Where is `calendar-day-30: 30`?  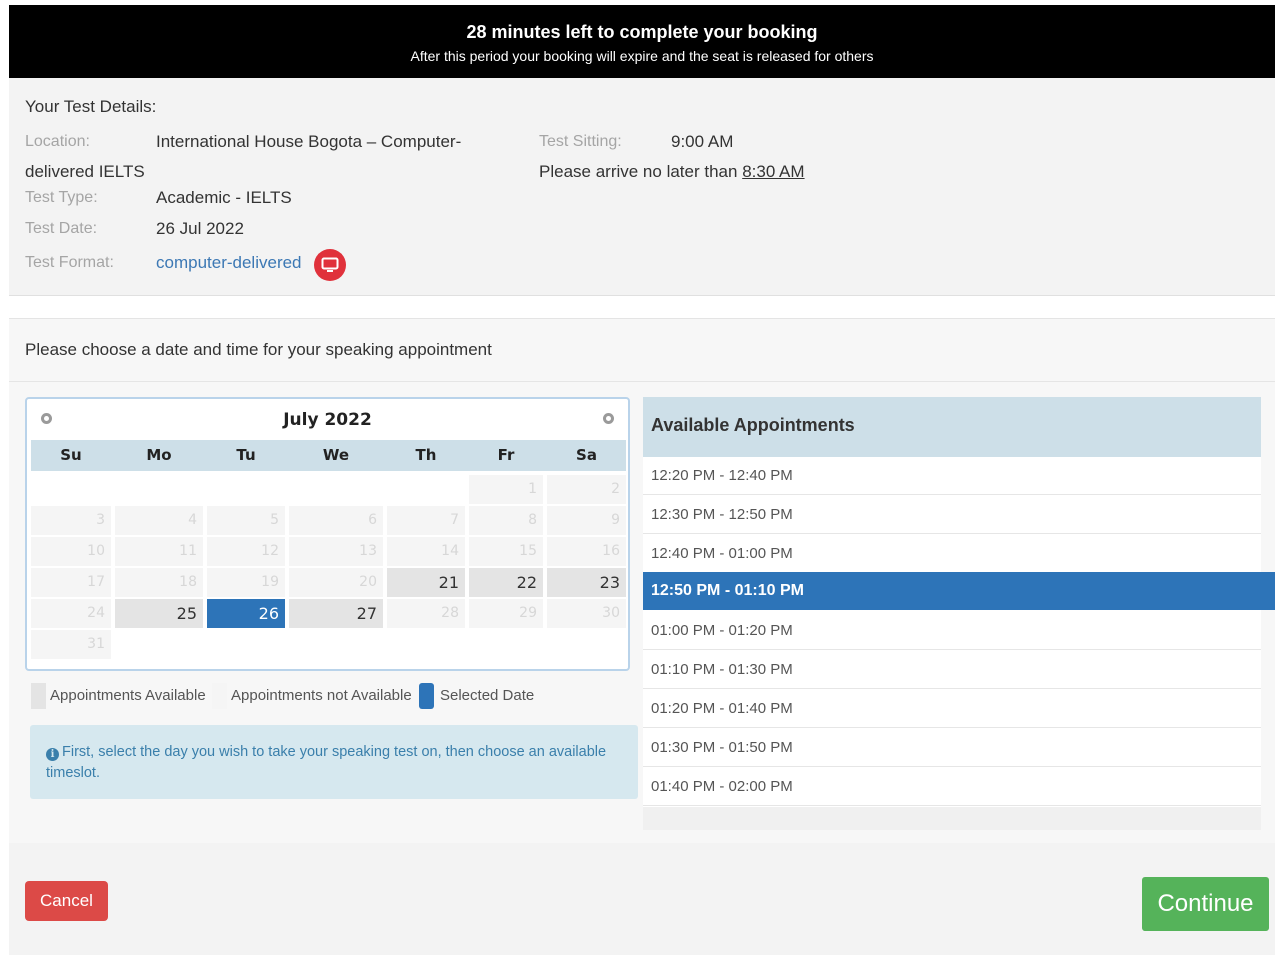 calendar-day-30: 30 is located at coordinates (586, 613).